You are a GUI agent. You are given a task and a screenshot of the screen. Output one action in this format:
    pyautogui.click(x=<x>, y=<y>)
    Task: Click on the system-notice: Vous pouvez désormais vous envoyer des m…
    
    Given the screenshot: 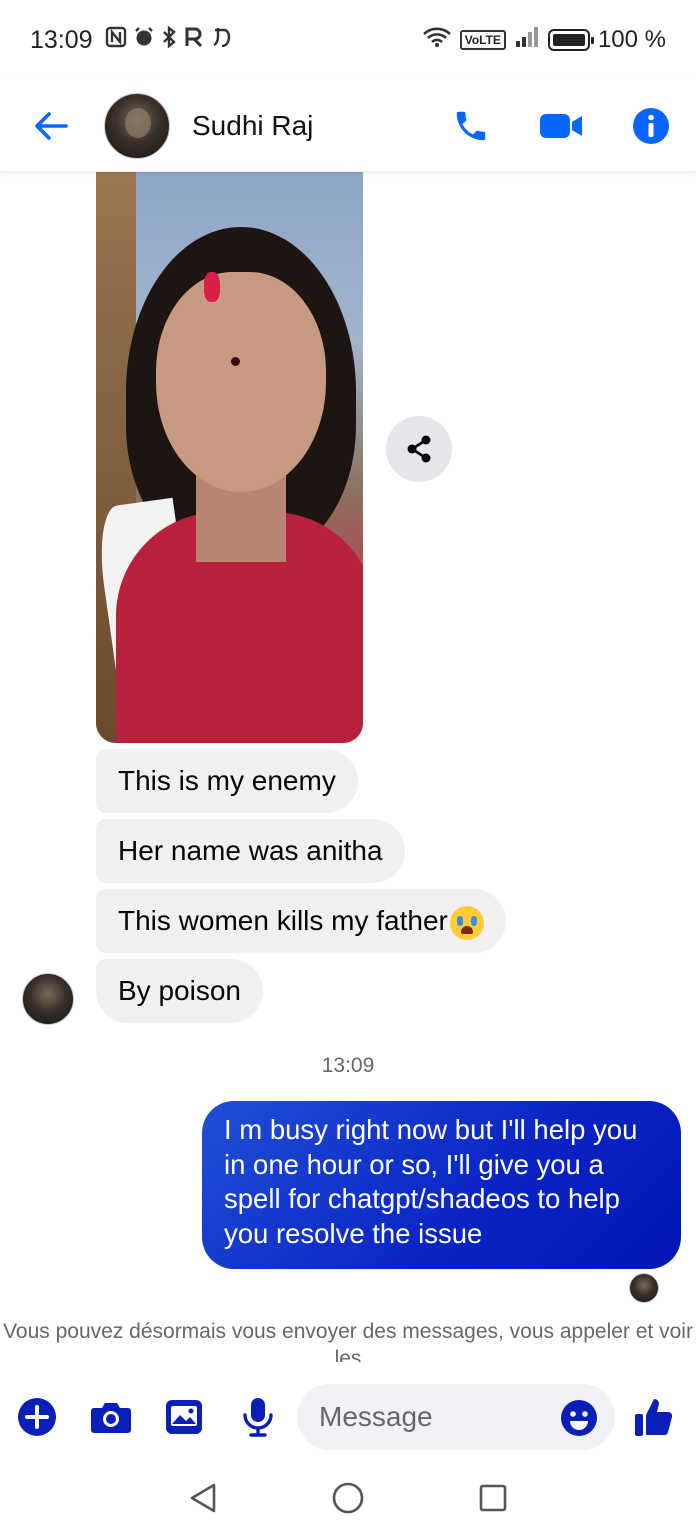 What is the action you would take?
    pyautogui.click(x=348, y=1341)
    